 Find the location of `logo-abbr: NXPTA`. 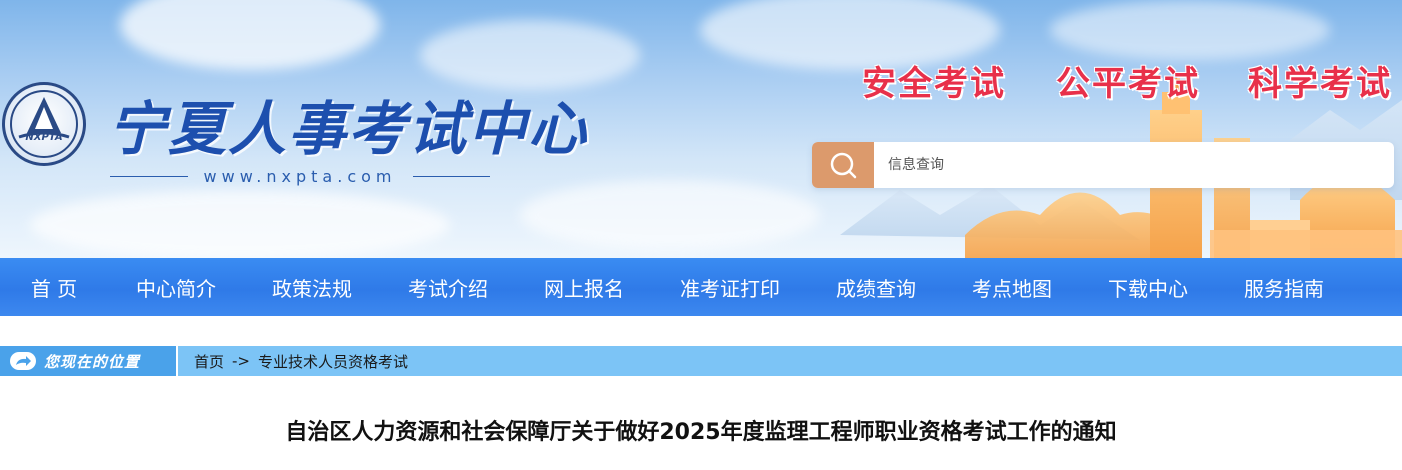

logo-abbr: NXPTA is located at coordinates (44, 137).